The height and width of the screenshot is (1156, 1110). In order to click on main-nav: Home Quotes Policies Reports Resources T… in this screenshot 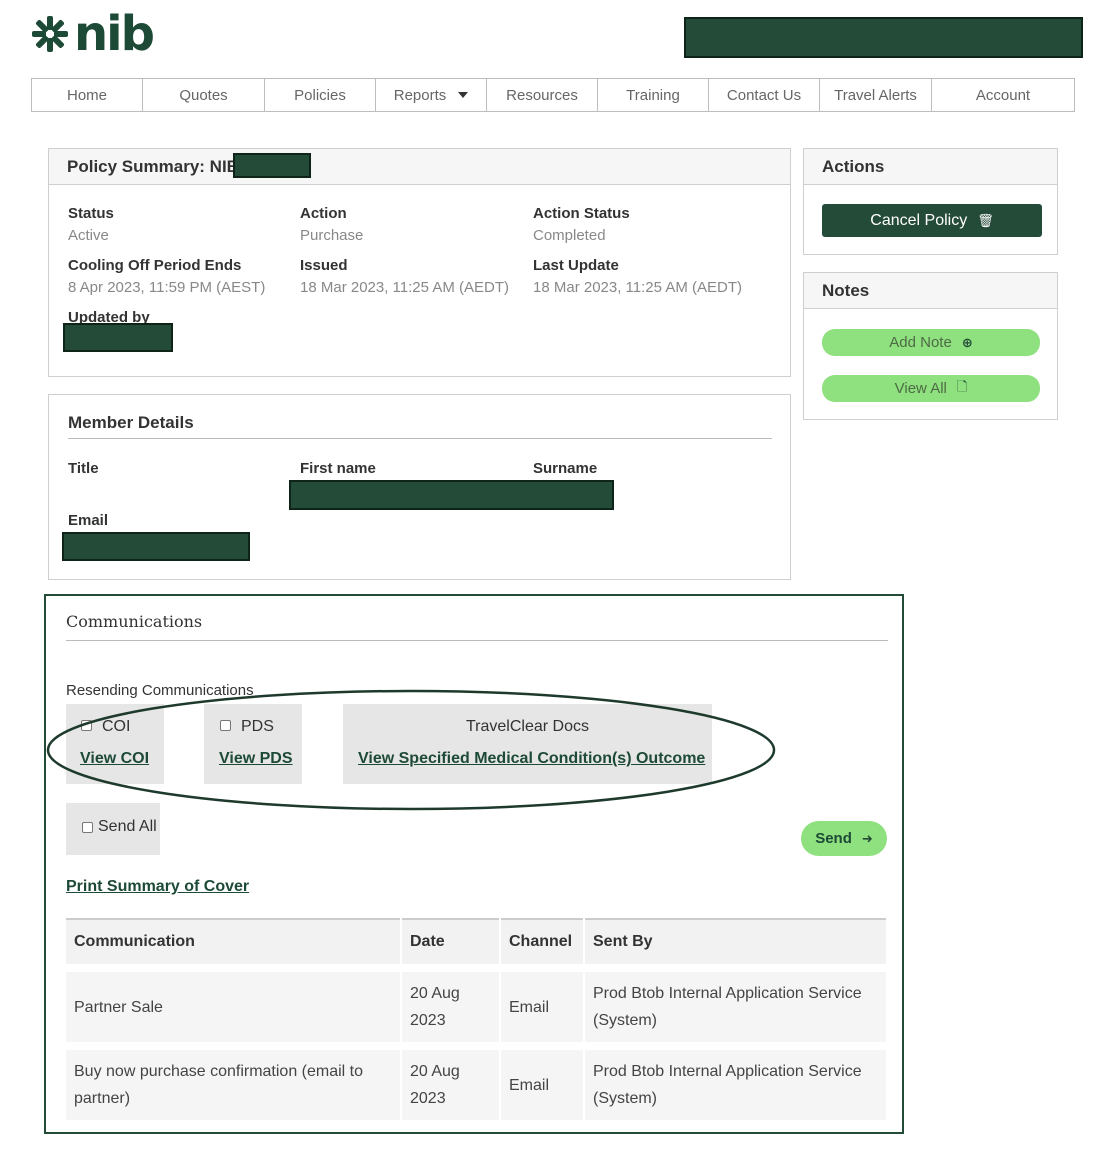, I will do `click(553, 95)`.